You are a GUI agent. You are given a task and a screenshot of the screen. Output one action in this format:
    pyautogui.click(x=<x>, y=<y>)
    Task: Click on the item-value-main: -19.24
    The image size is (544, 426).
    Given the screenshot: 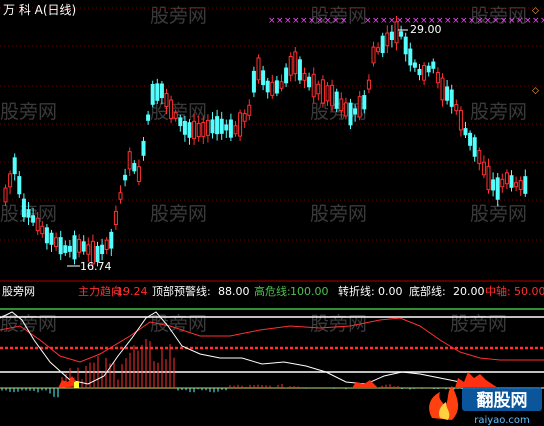 What is the action you would take?
    pyautogui.click(x=129, y=291)
    